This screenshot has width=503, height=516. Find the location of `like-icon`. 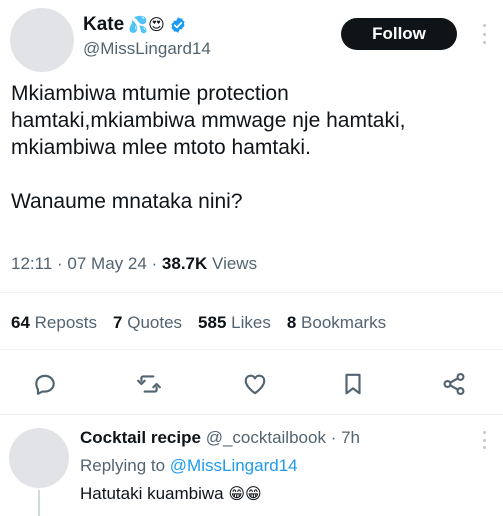

like-icon is located at coordinates (255, 384).